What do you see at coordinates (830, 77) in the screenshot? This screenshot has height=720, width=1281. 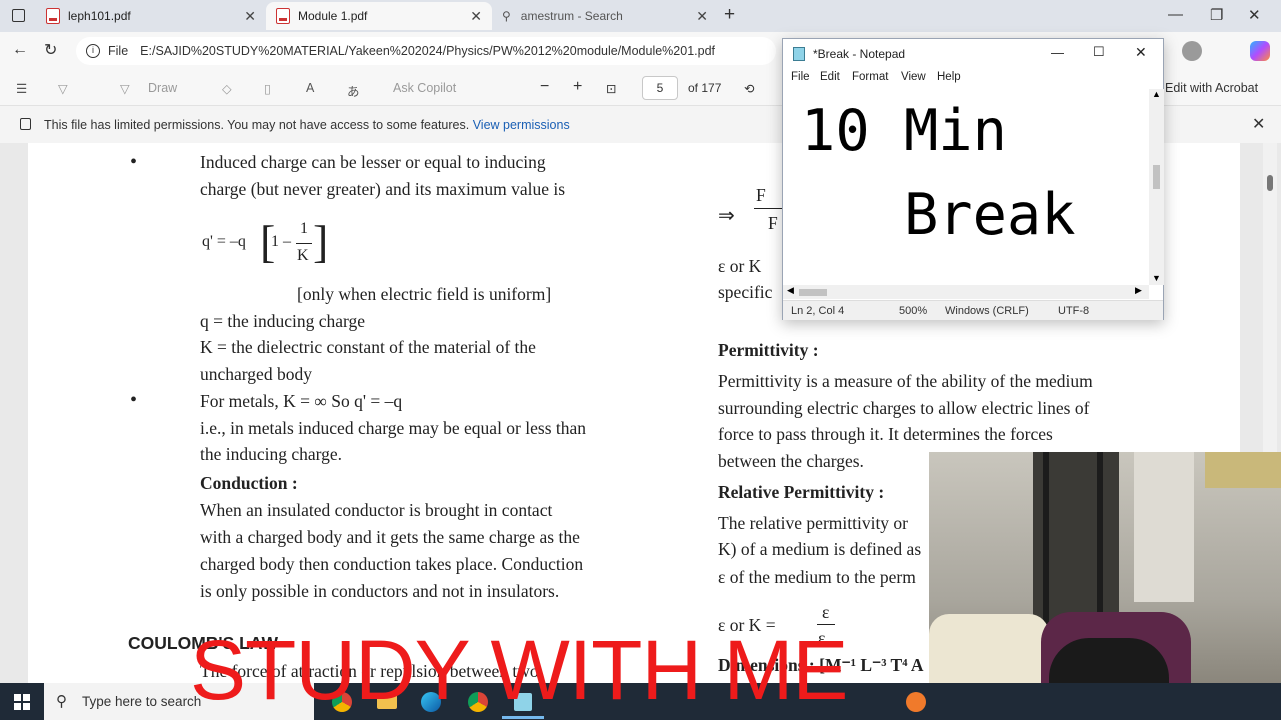 I see `menu-edit: Edit` at bounding box center [830, 77].